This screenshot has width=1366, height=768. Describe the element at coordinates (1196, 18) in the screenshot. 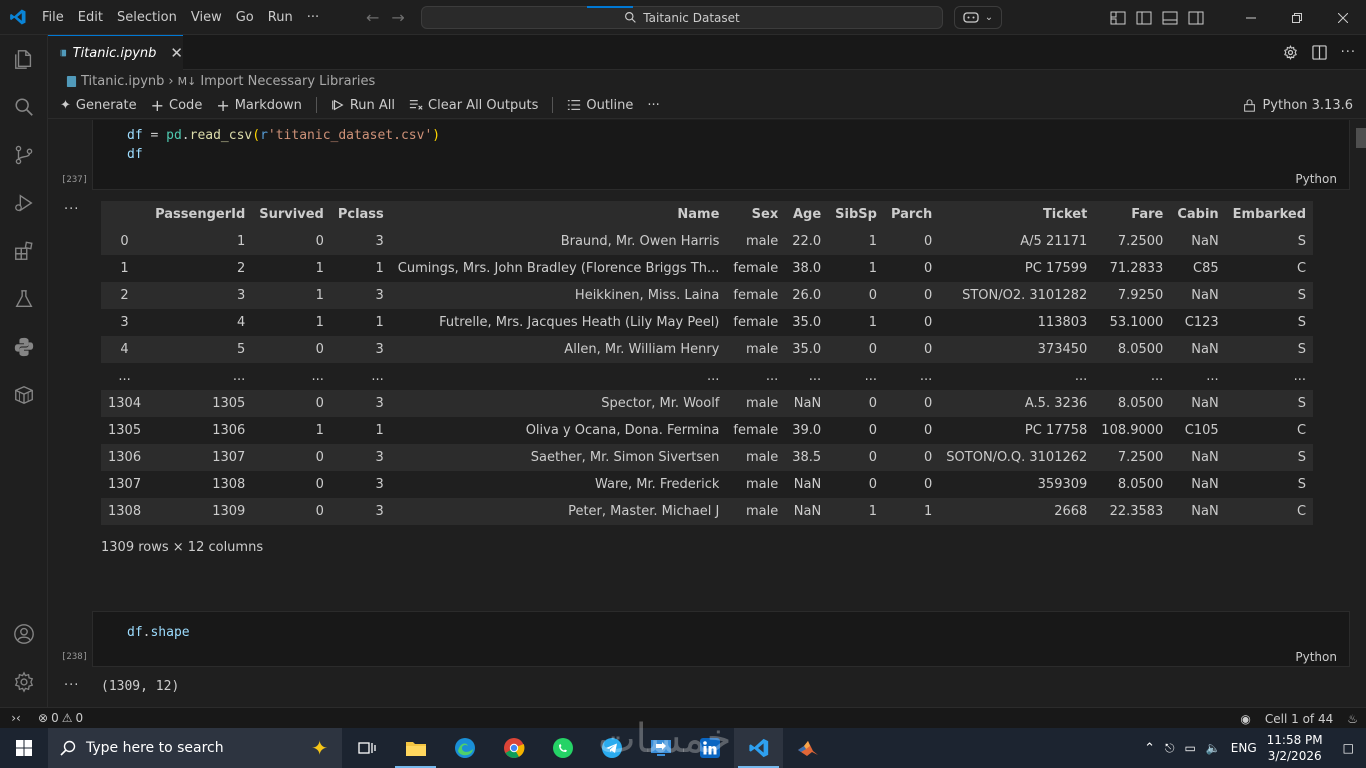

I see `toggle-secondary-sidebar-icon` at that location.